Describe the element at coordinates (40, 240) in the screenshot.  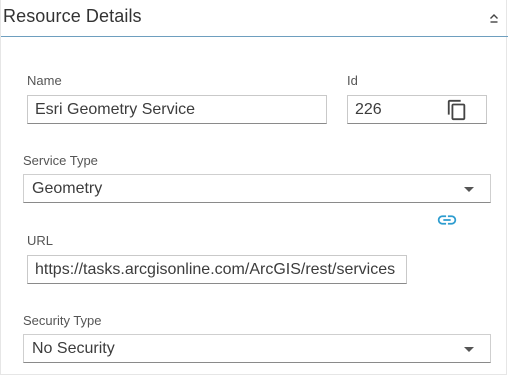
I see `url-label: URL` at that location.